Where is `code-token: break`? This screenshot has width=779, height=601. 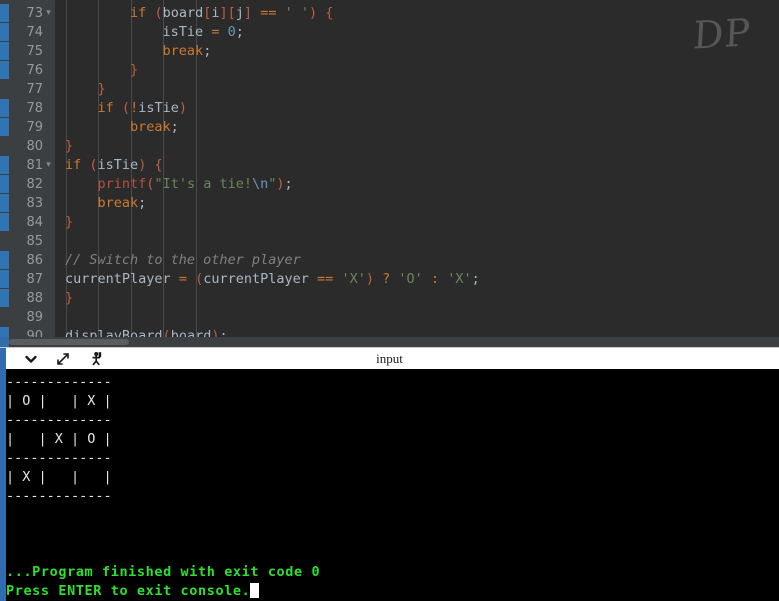
code-token: break is located at coordinates (118, 203).